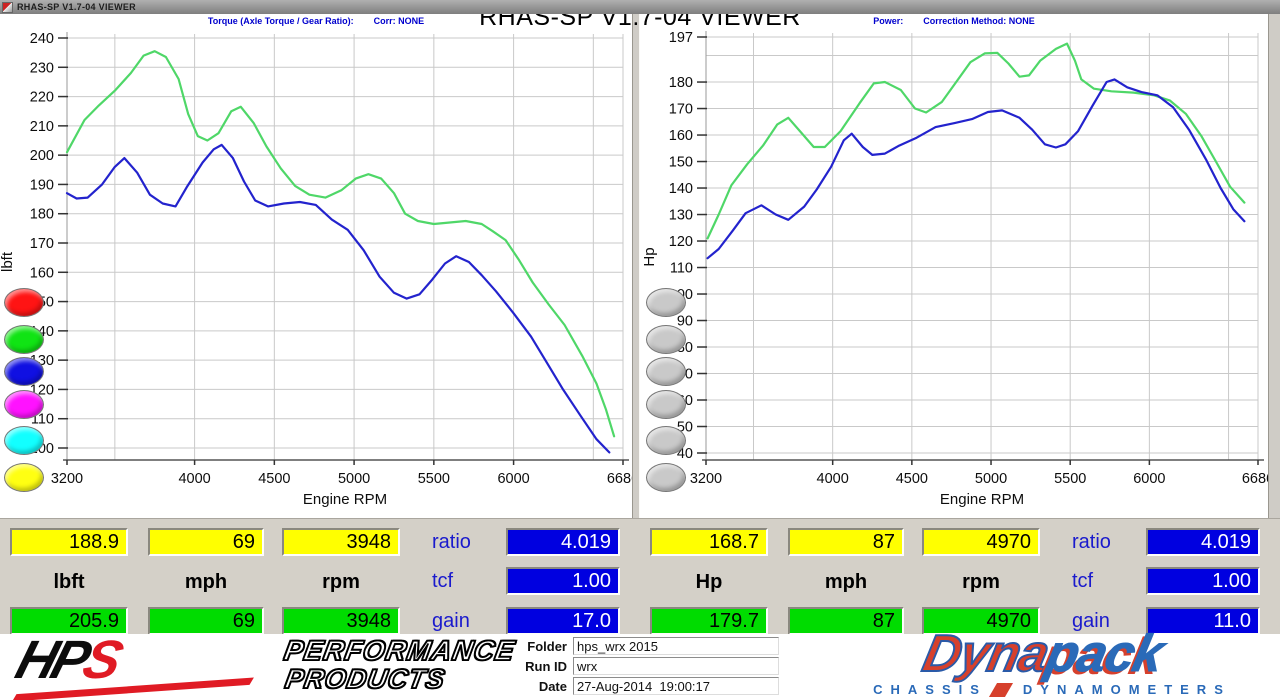 The width and height of the screenshot is (1280, 700). Describe the element at coordinates (24, 339) in the screenshot. I see `channel-button-green` at that location.